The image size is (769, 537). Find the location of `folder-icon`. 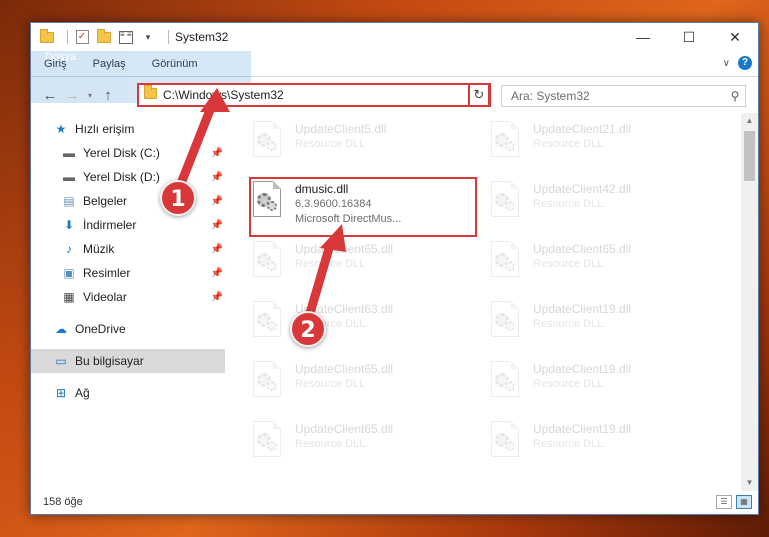

folder-icon is located at coordinates (150, 93).